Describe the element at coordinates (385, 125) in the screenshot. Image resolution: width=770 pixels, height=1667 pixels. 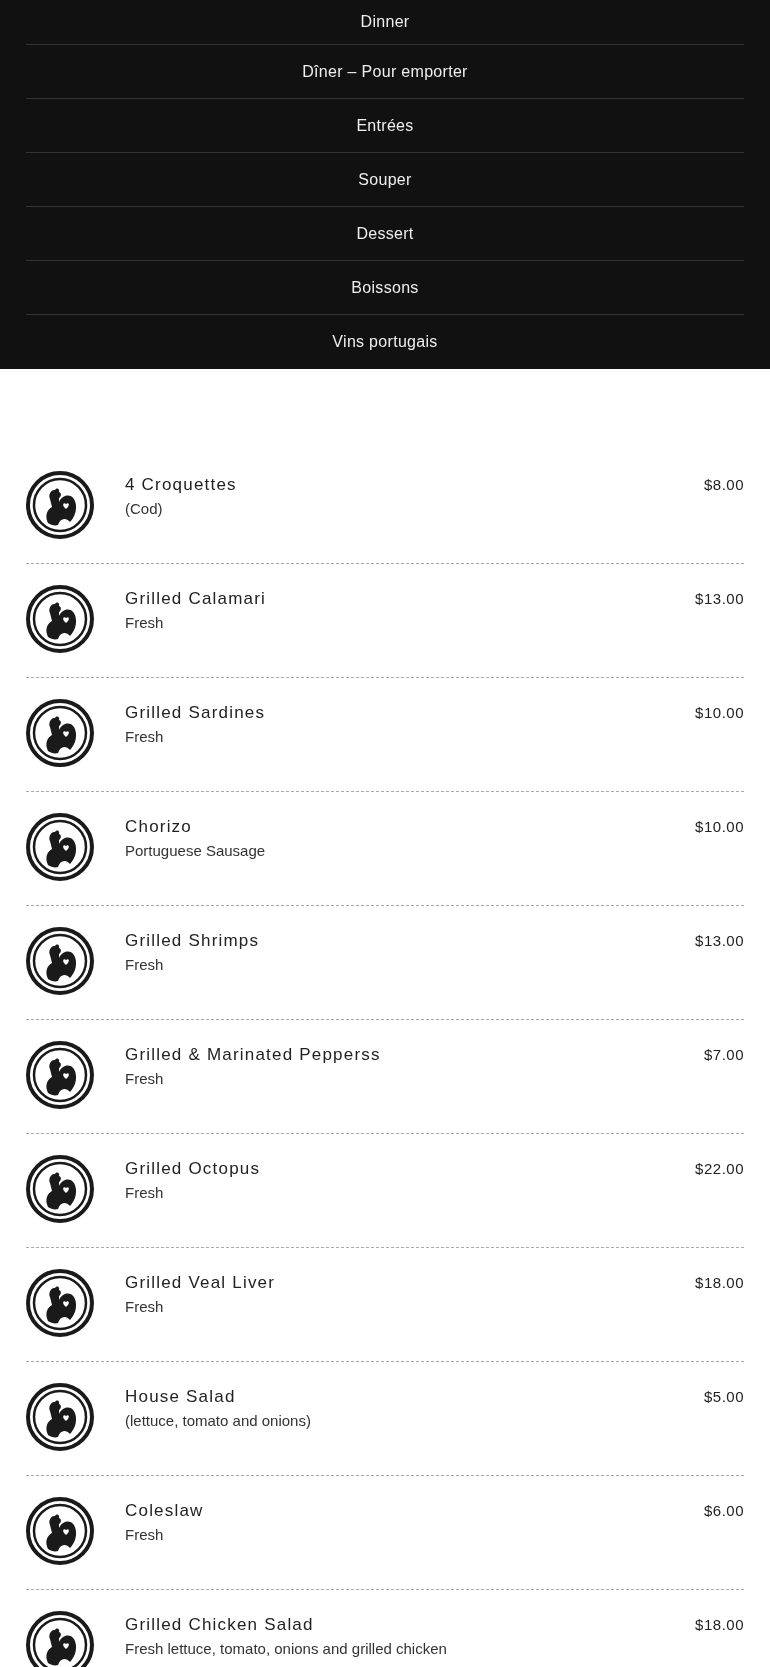
I see `menu-link: Entrées` at that location.